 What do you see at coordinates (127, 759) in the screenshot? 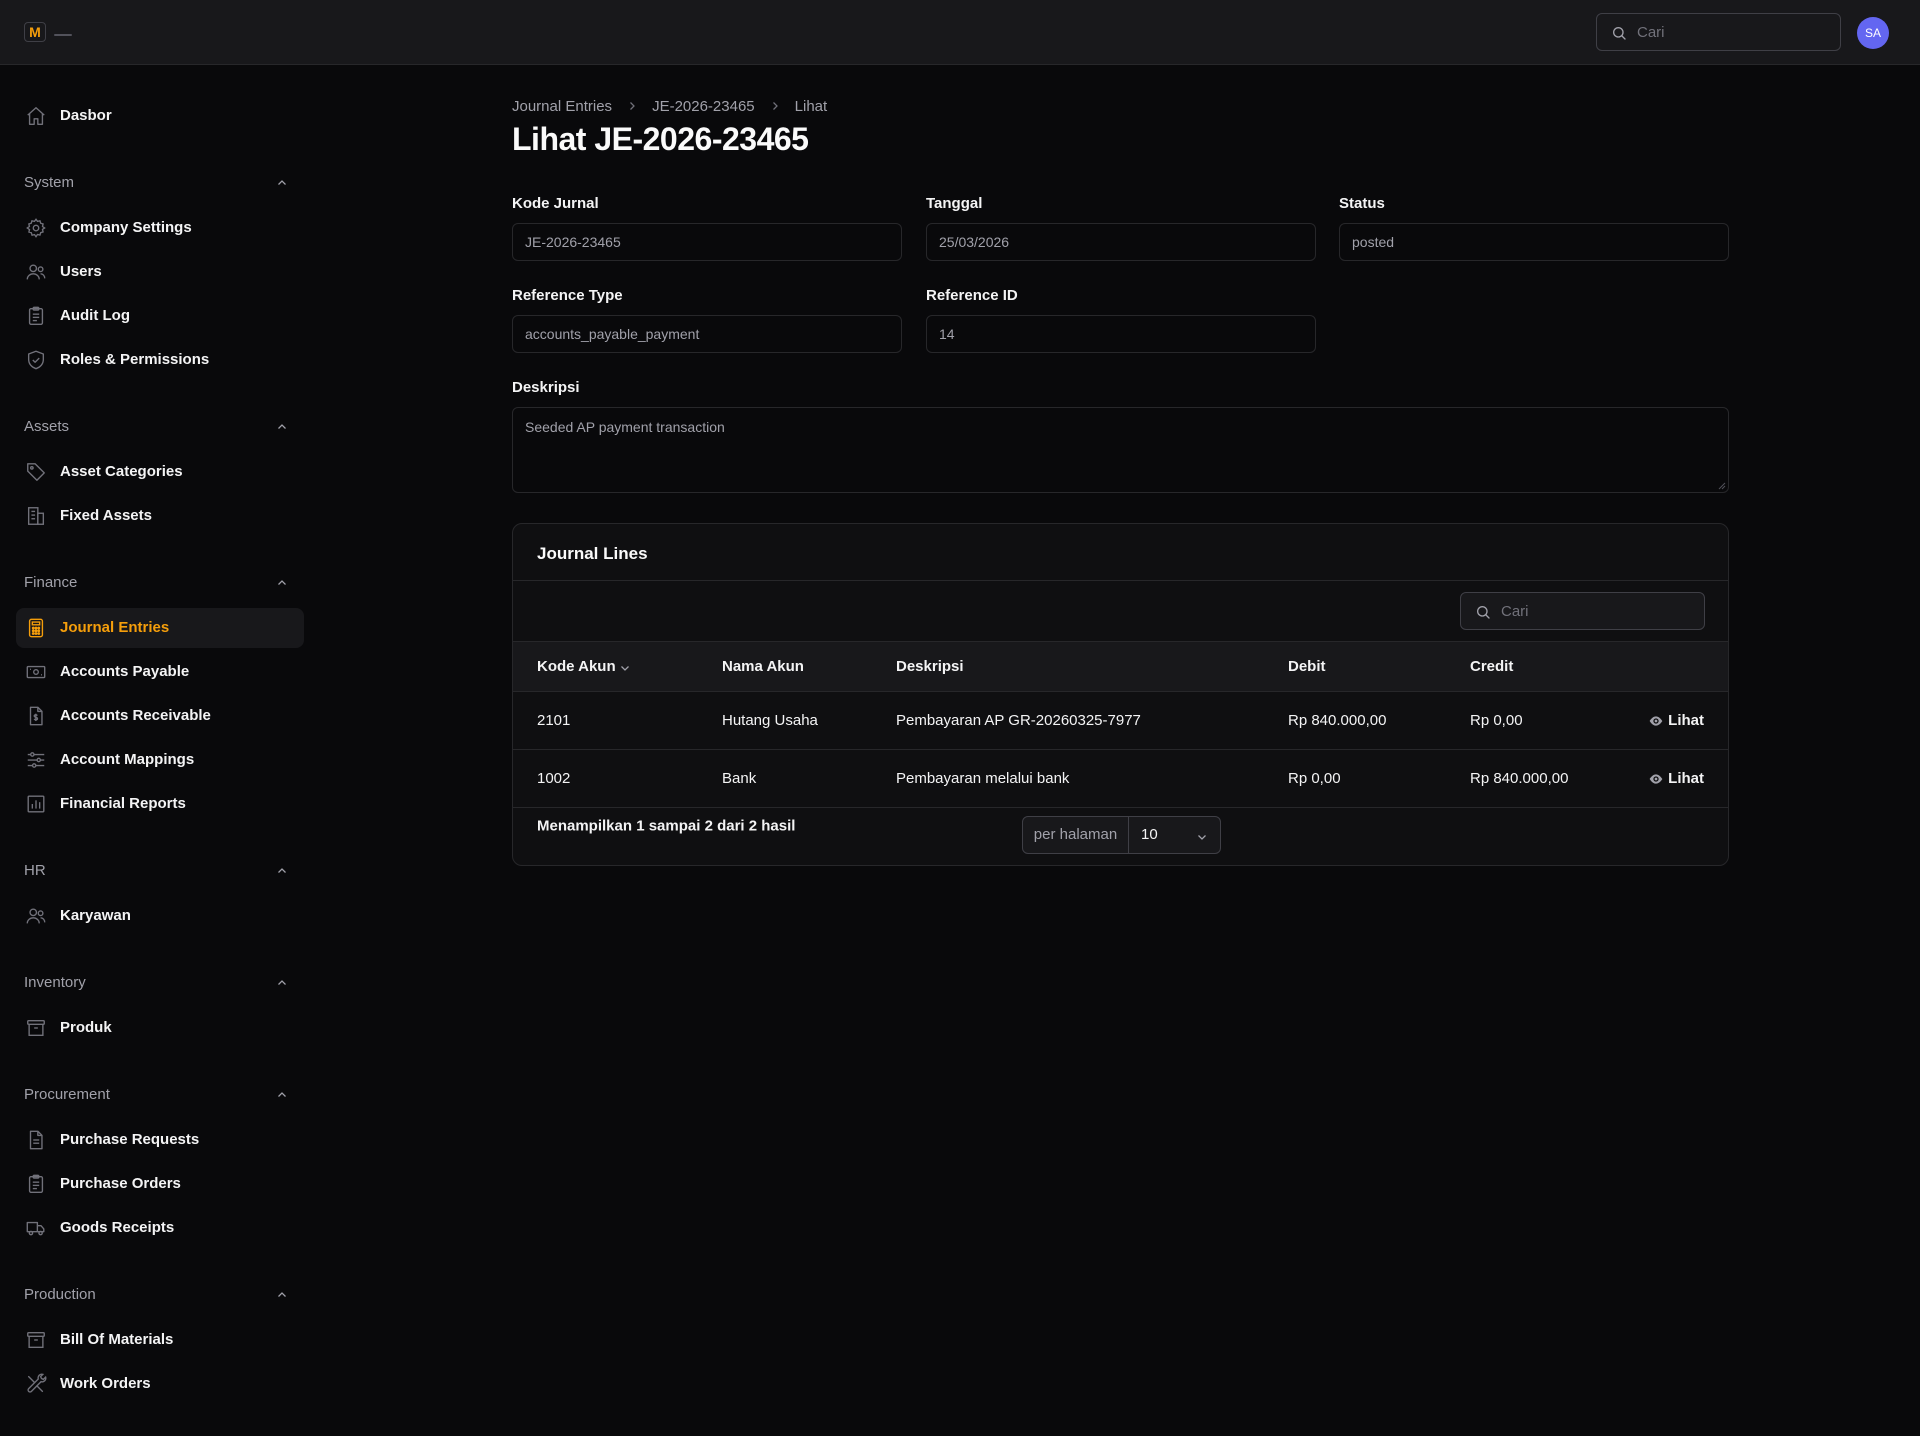
I see `sidebar-item-label: Account Mappings` at bounding box center [127, 759].